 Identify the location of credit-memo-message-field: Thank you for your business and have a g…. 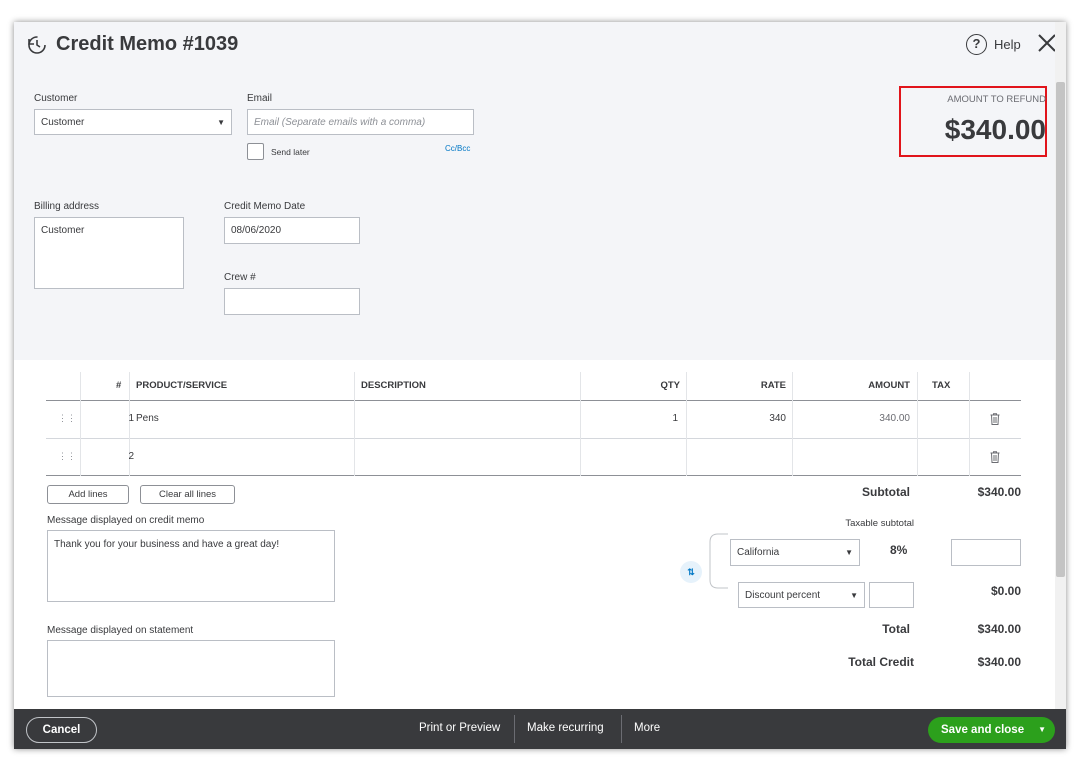
(191, 566).